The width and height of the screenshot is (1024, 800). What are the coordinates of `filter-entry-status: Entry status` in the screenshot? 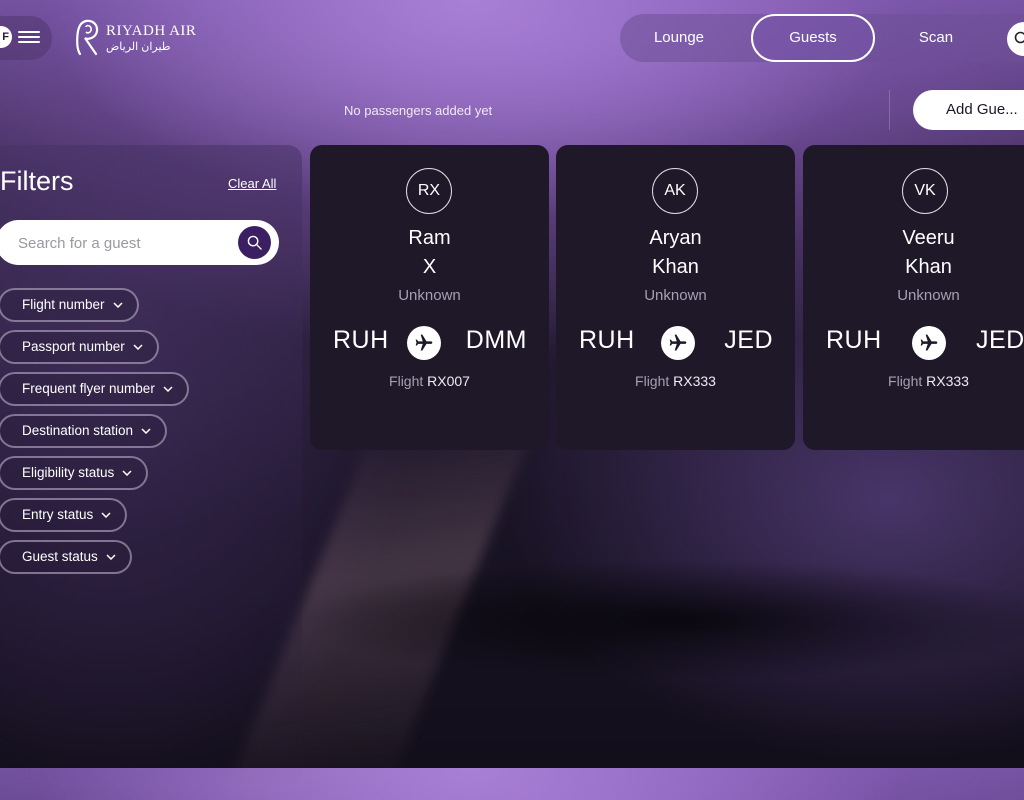 It's located at (63, 515).